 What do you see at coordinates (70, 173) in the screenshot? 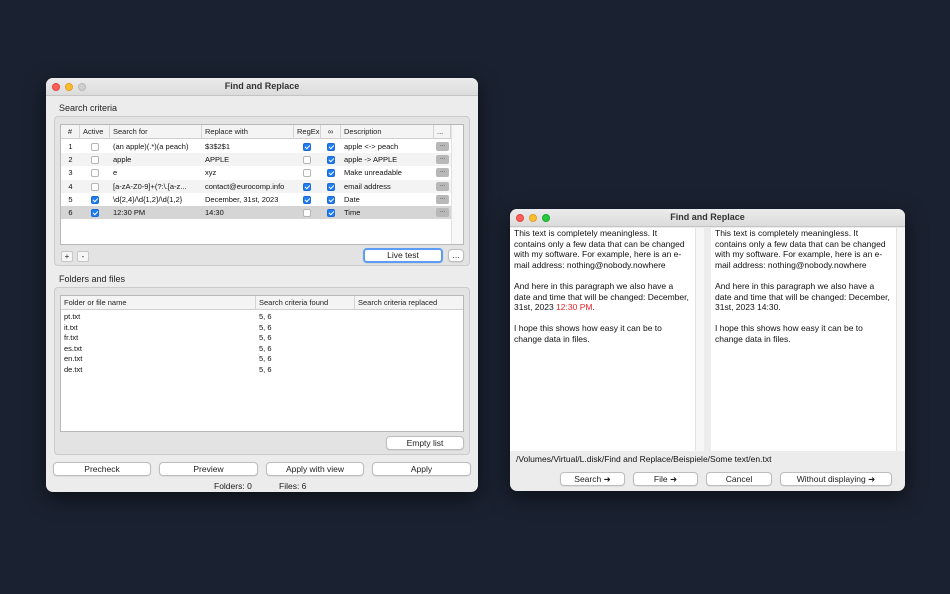
I see `row-number: 3` at bounding box center [70, 173].